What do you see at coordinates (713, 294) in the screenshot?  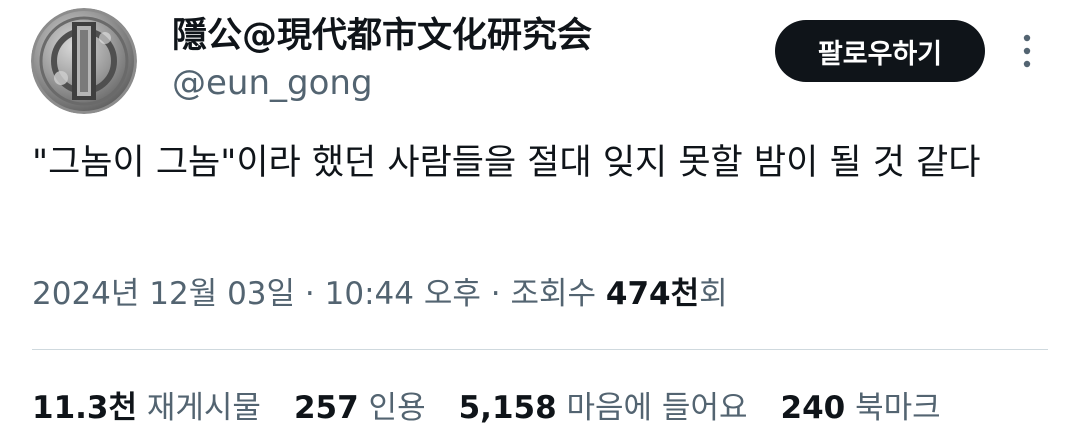 I see `views-suffix: 회` at bounding box center [713, 294].